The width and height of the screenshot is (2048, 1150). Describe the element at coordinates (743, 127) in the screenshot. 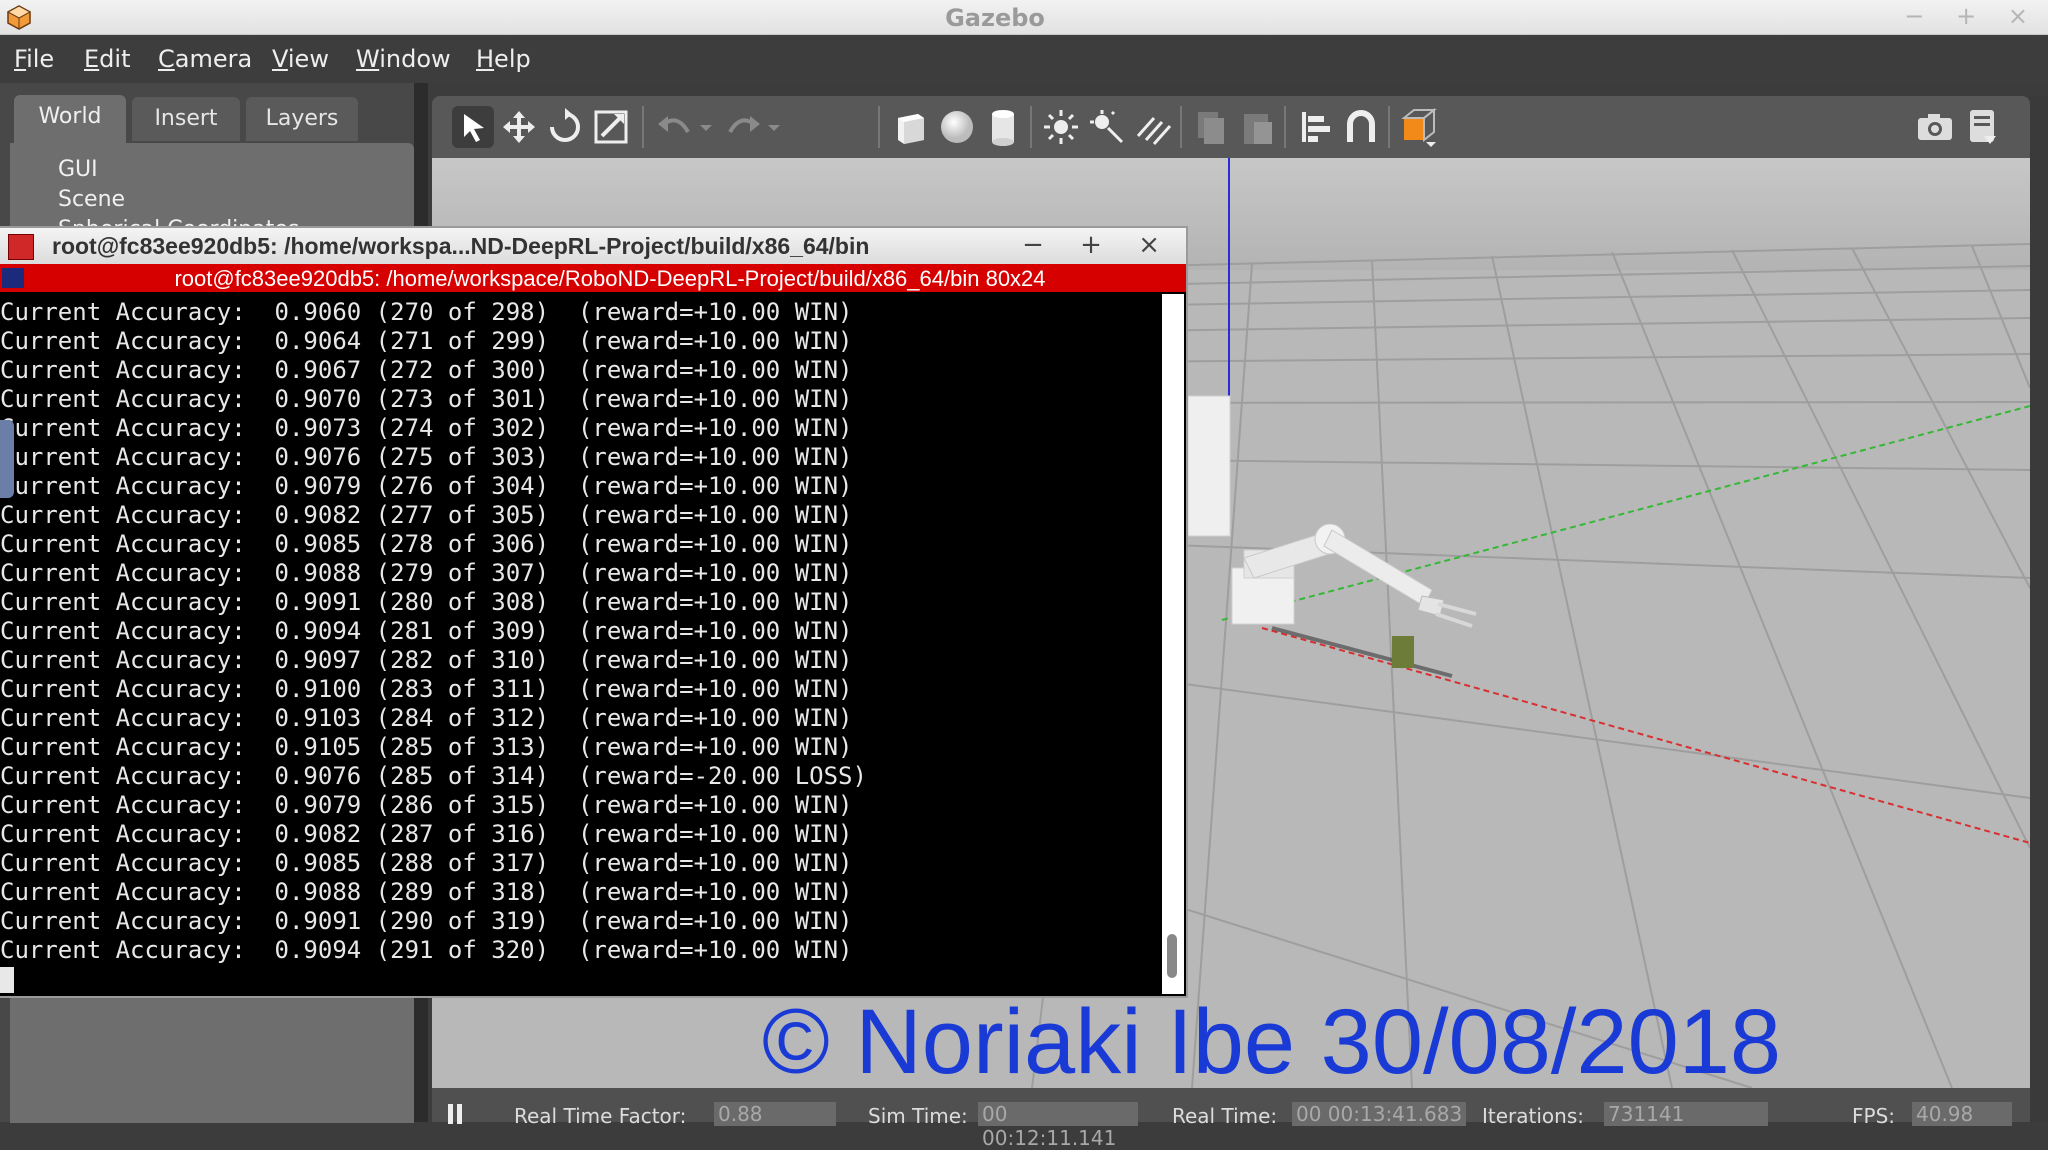

I see `redo-icon` at that location.